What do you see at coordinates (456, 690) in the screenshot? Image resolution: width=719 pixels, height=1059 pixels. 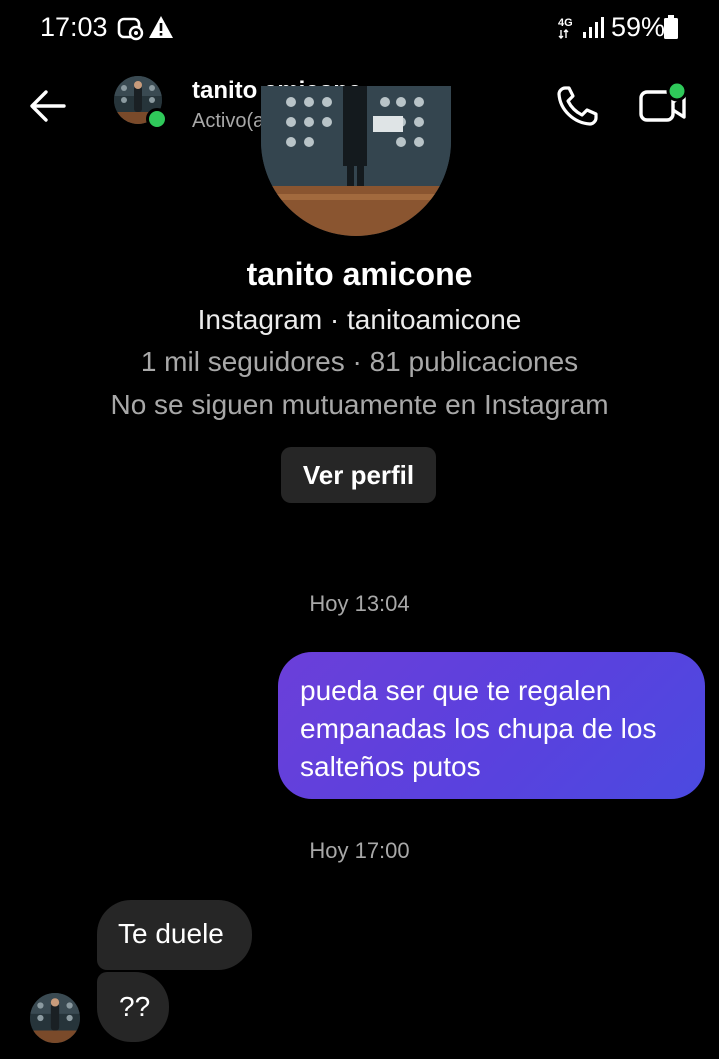 I see `sent-message-line: pueda ser que te regalen` at bounding box center [456, 690].